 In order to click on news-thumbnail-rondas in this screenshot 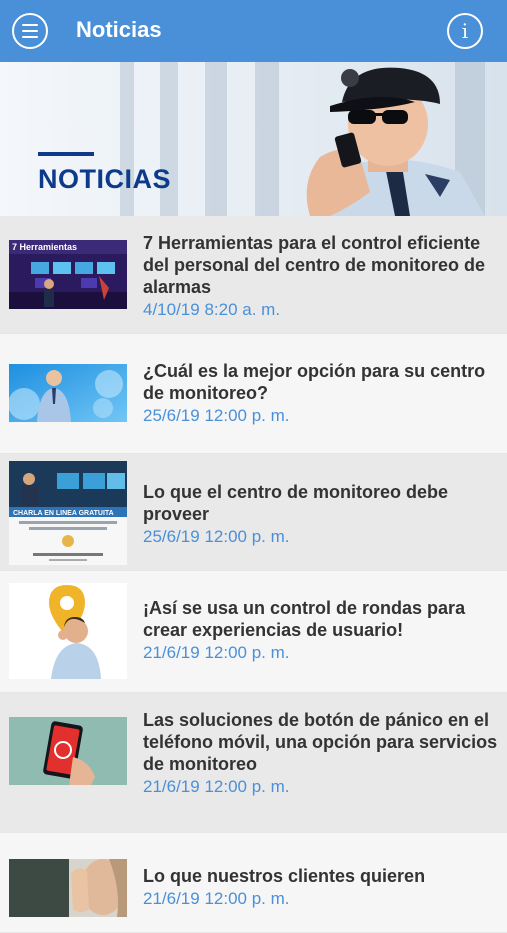, I will do `click(68, 631)`.